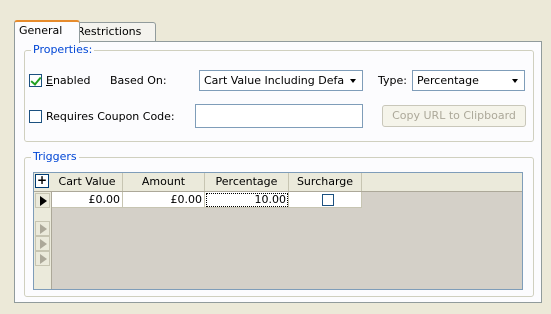 Image resolution: width=551 pixels, height=314 pixels. Describe the element at coordinates (274, 80) in the screenshot. I see `based-on-value: Cart Value Including Defau` at that location.